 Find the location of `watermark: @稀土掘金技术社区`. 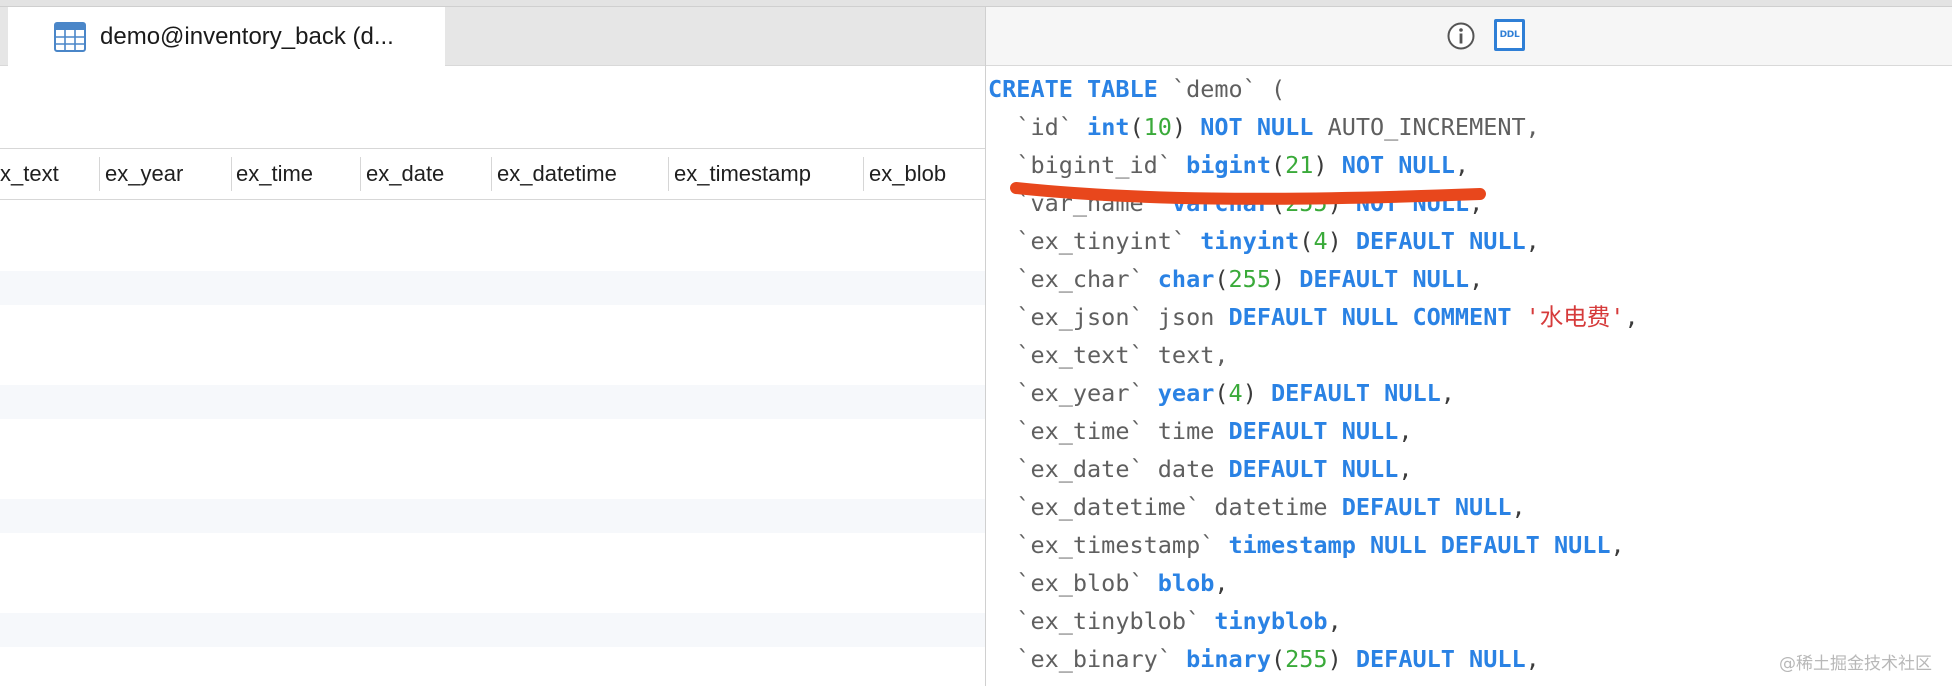

watermark: @稀土掘金技术社区 is located at coordinates (1855, 664).